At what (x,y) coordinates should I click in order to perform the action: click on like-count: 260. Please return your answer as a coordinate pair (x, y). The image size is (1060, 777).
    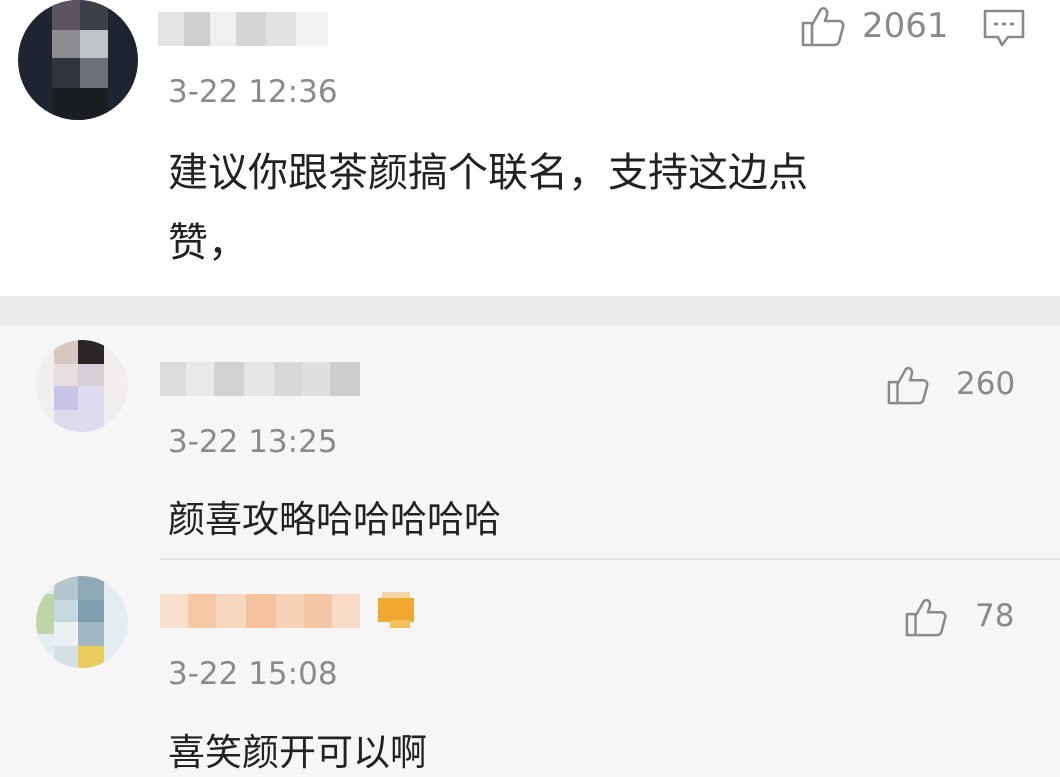
    Looking at the image, I should click on (986, 384).